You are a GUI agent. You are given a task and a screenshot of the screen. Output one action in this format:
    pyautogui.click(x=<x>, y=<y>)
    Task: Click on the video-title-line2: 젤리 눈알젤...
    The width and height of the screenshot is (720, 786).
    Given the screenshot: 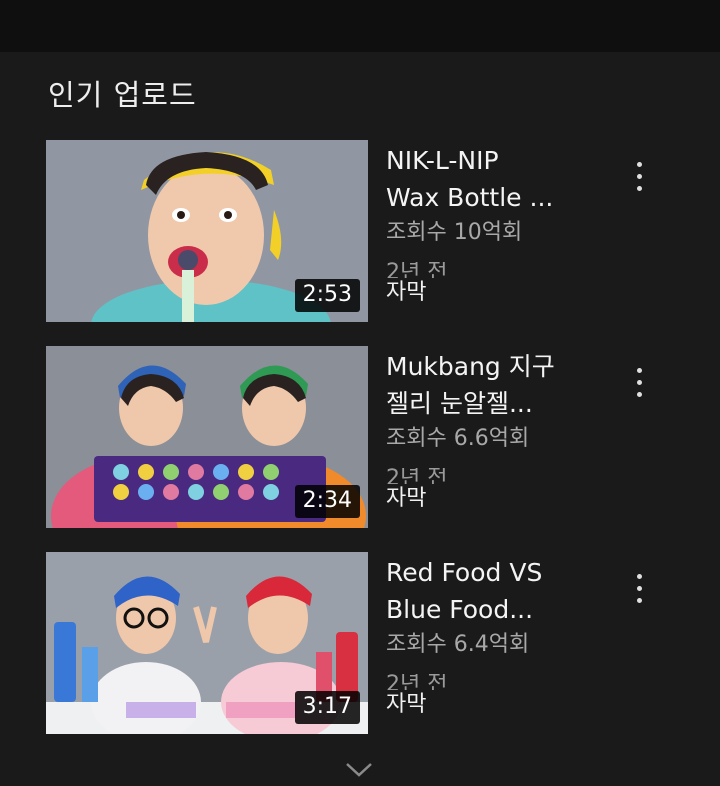 What is the action you would take?
    pyautogui.click(x=501, y=403)
    